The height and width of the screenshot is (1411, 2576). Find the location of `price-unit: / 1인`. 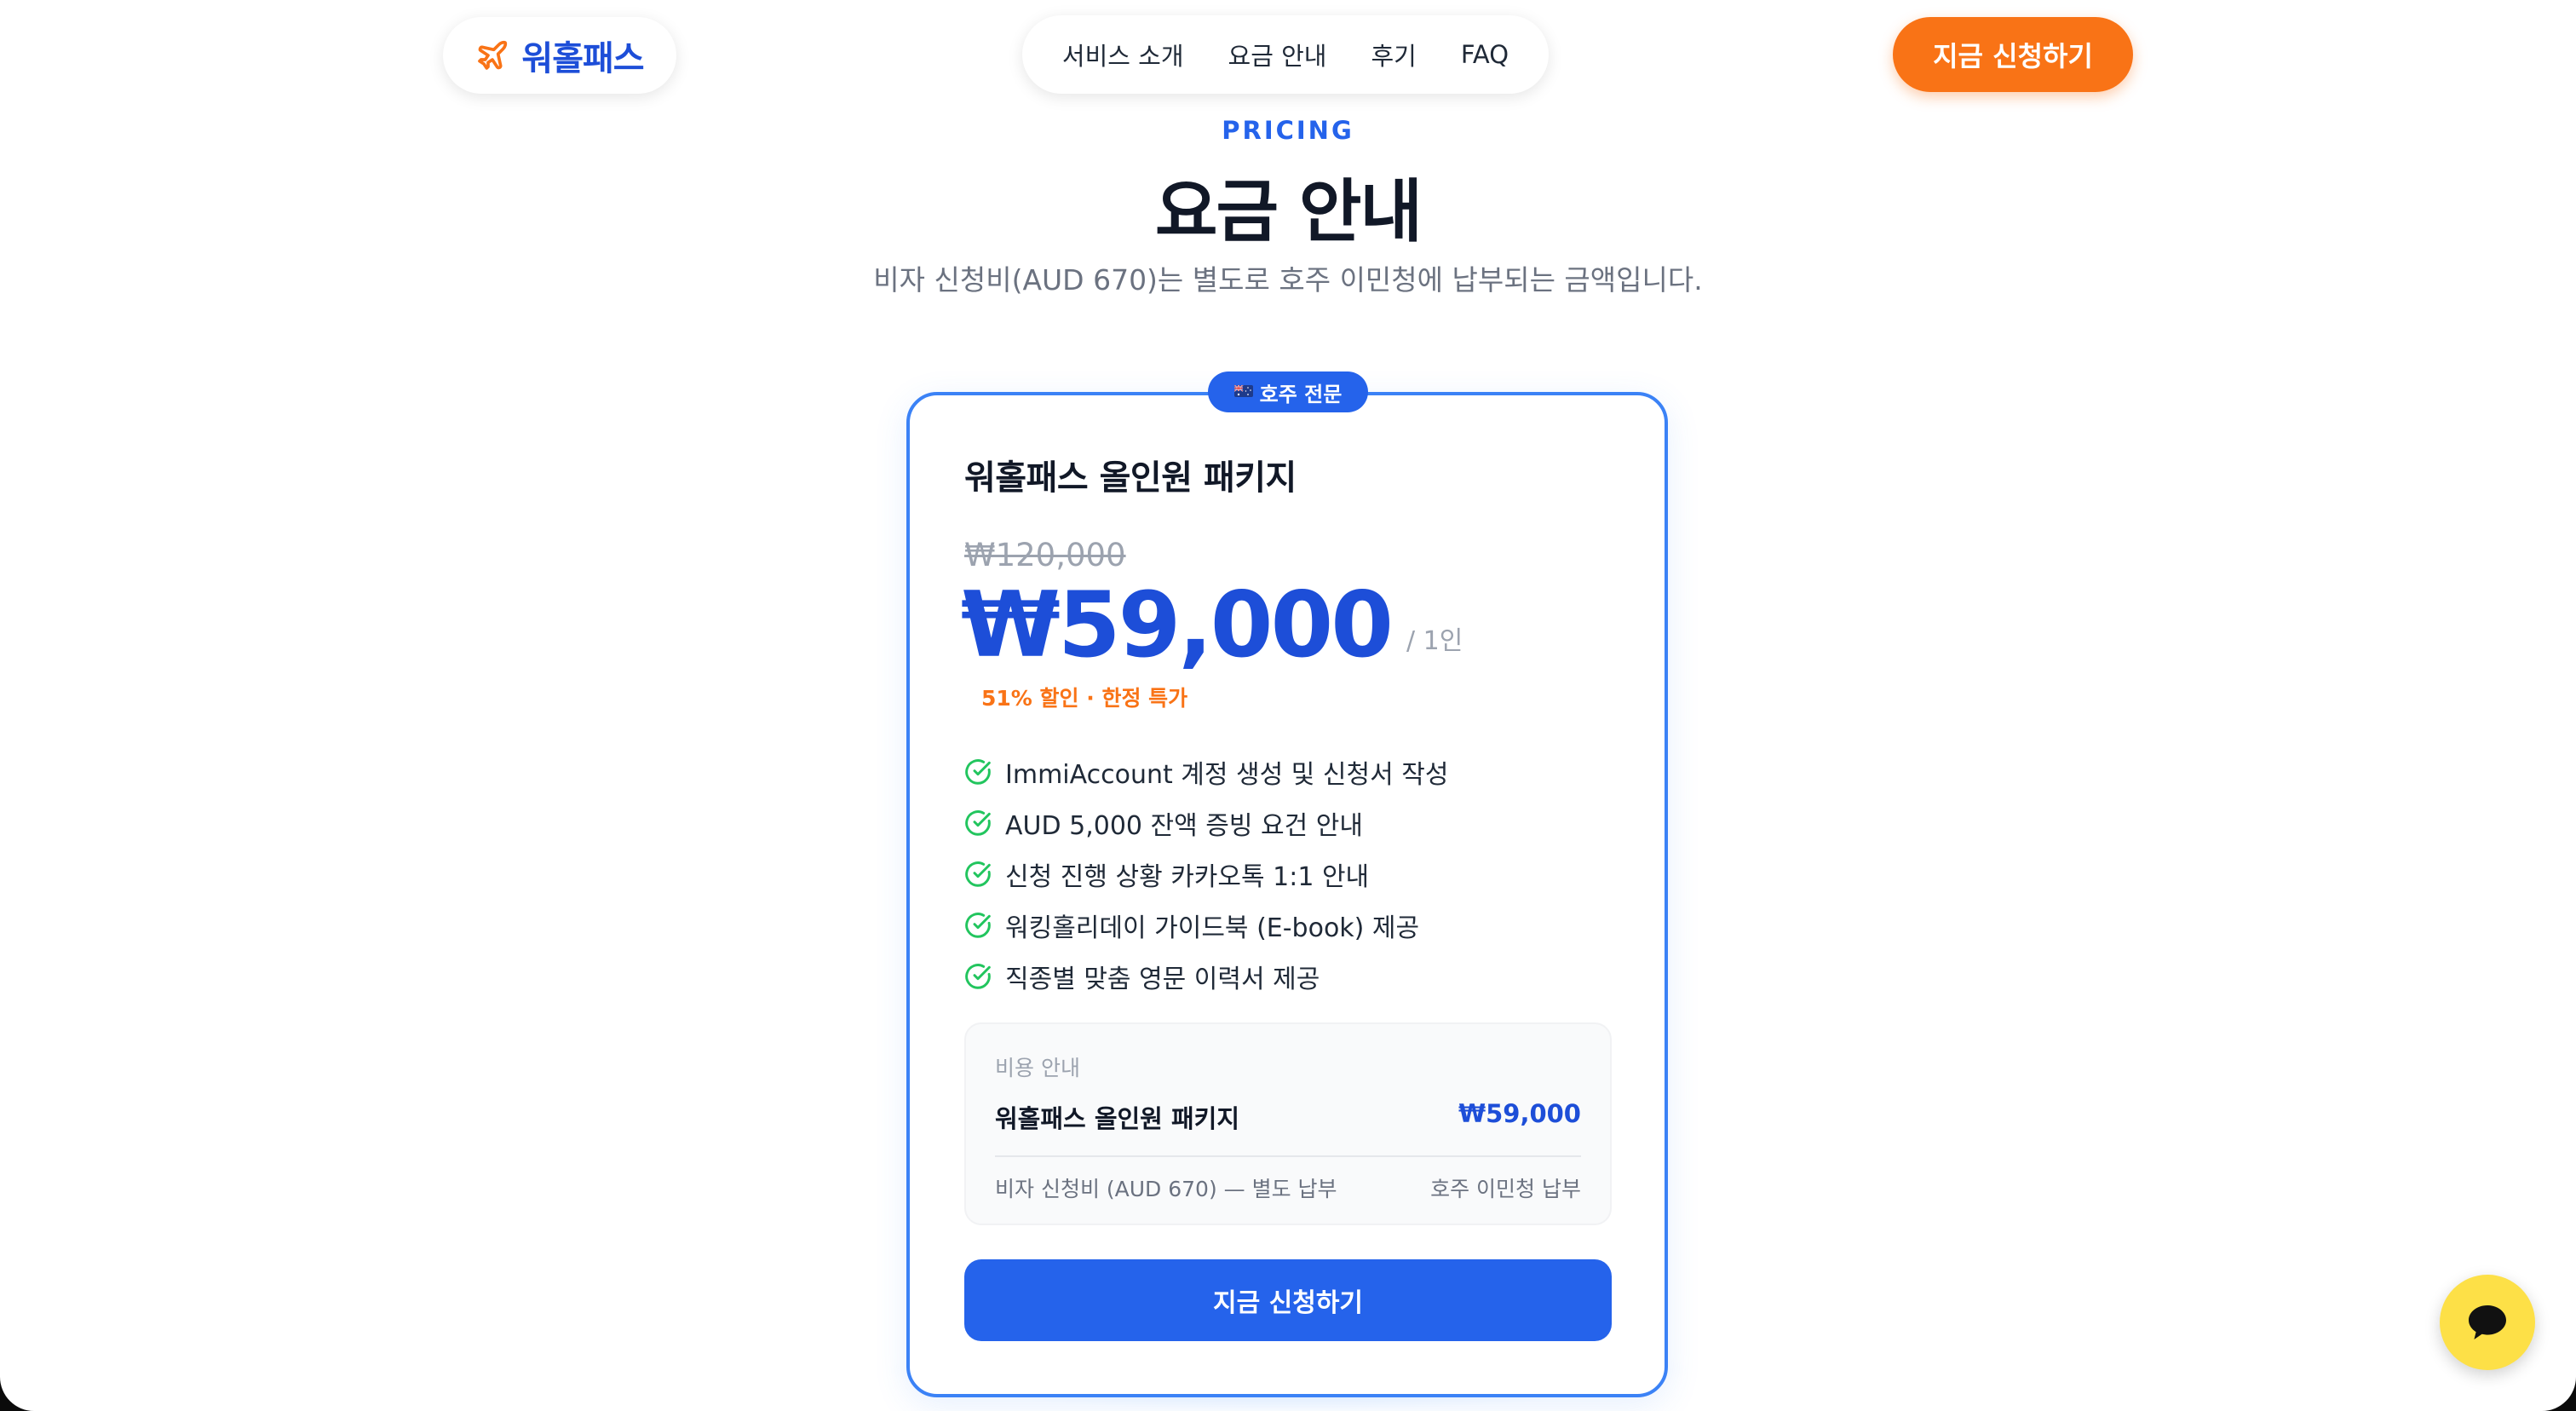

price-unit: / 1인 is located at coordinates (1435, 640).